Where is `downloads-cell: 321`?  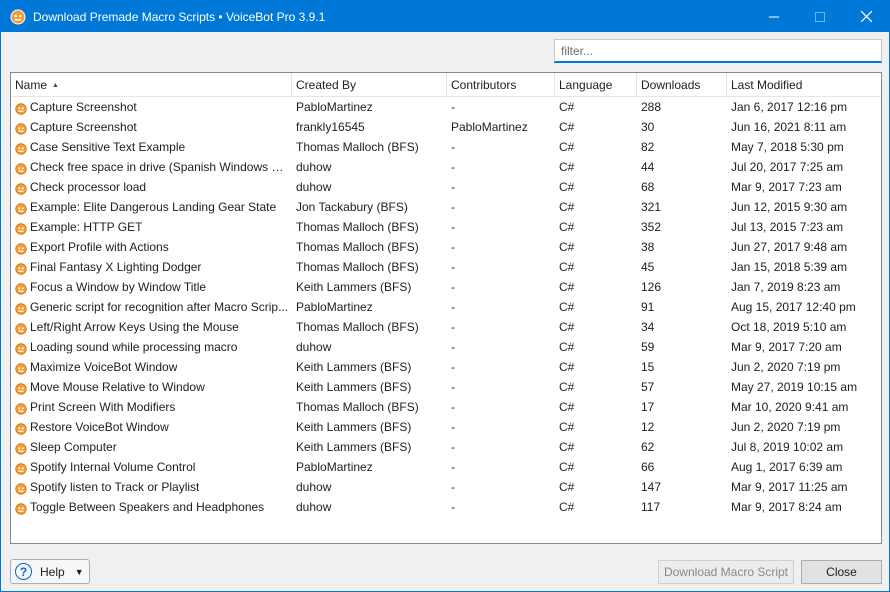 downloads-cell: 321 is located at coordinates (651, 207).